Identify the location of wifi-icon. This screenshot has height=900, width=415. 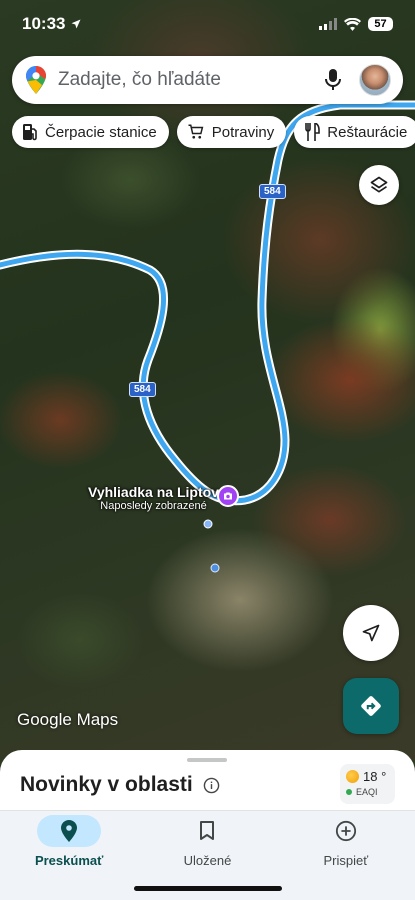
(352, 24).